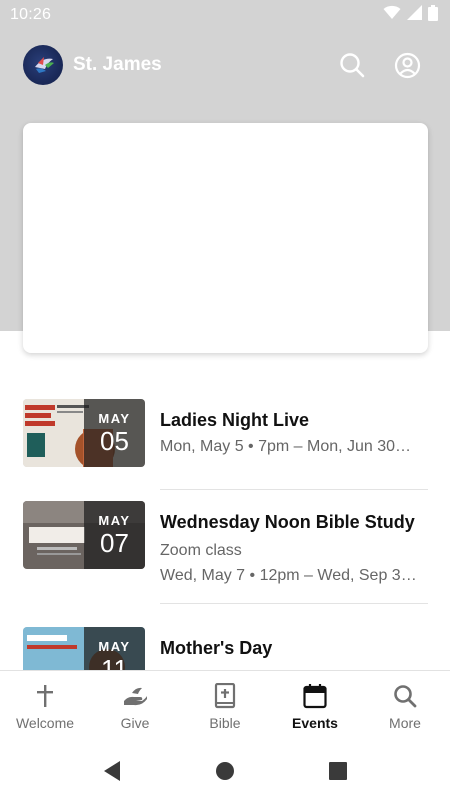 The width and height of the screenshot is (450, 800). I want to click on app-header: St. James, so click(225, 65).